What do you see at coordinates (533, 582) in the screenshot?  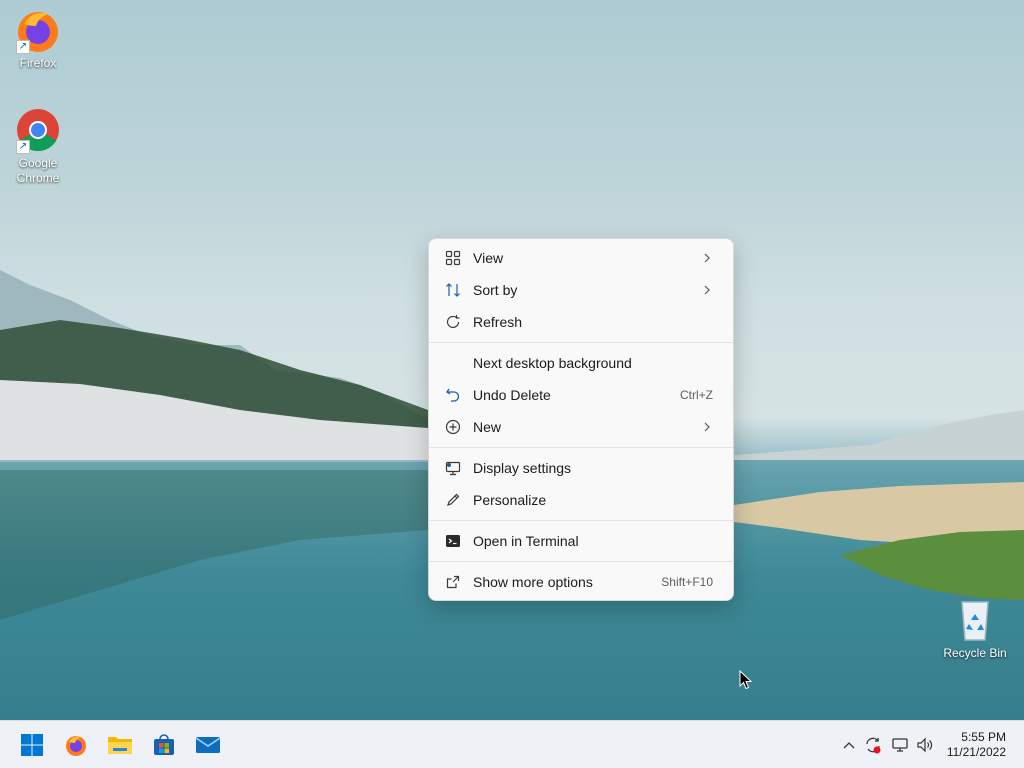 I see `menu-item-label: Show more options` at bounding box center [533, 582].